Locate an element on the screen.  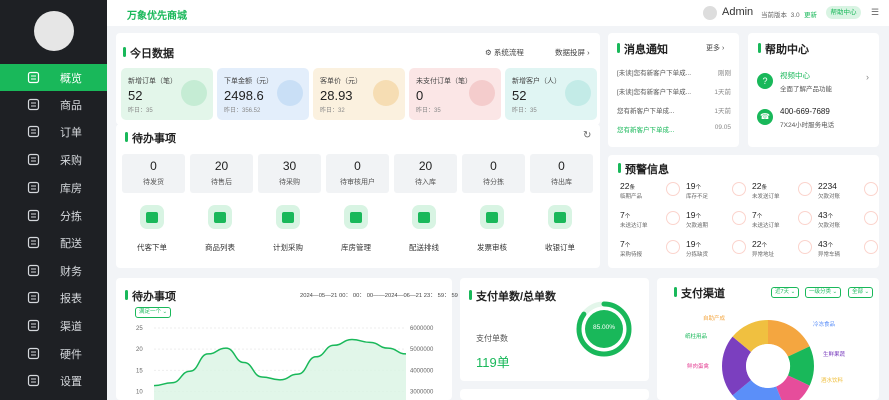
todo-item: 30 待采购 is located at coordinates (289, 173).